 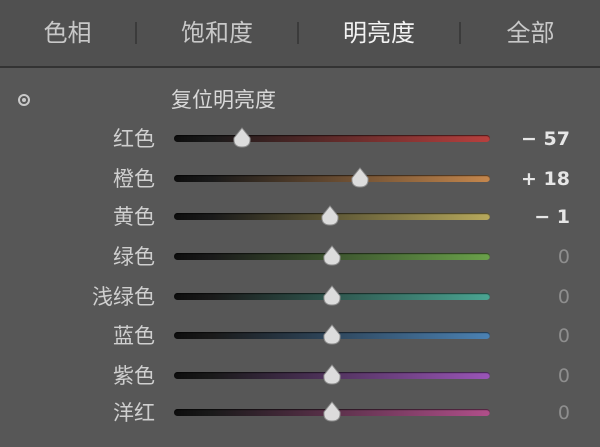 What do you see at coordinates (360, 178) in the screenshot?
I see `slider-thumb-orange` at bounding box center [360, 178].